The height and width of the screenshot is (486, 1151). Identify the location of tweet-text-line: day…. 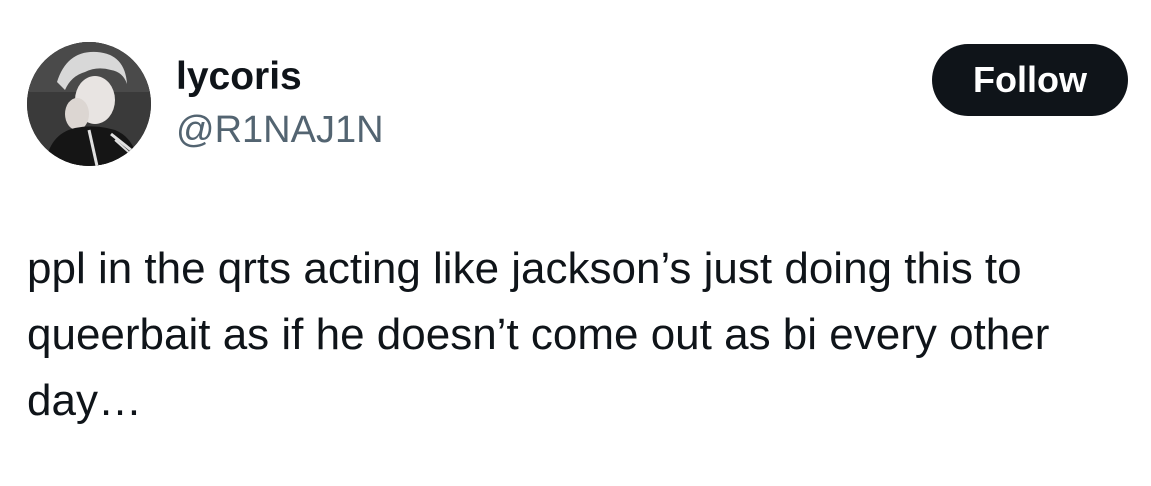
(84, 400).